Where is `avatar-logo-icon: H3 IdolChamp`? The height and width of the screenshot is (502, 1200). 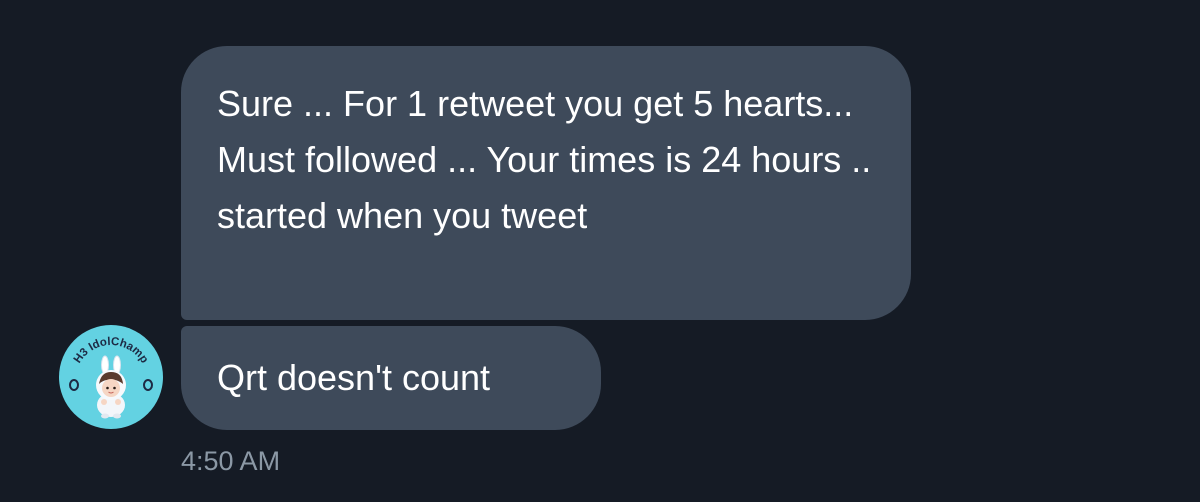 avatar-logo-icon: H3 IdolChamp is located at coordinates (111, 377).